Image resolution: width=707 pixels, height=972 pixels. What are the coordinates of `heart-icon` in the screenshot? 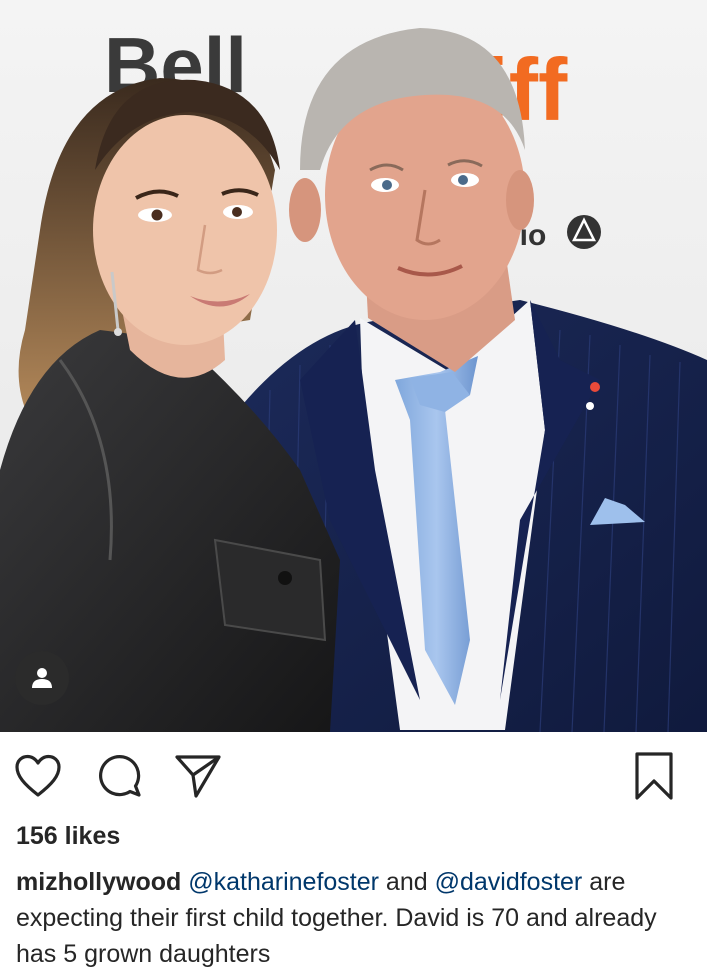 It's located at (38, 775).